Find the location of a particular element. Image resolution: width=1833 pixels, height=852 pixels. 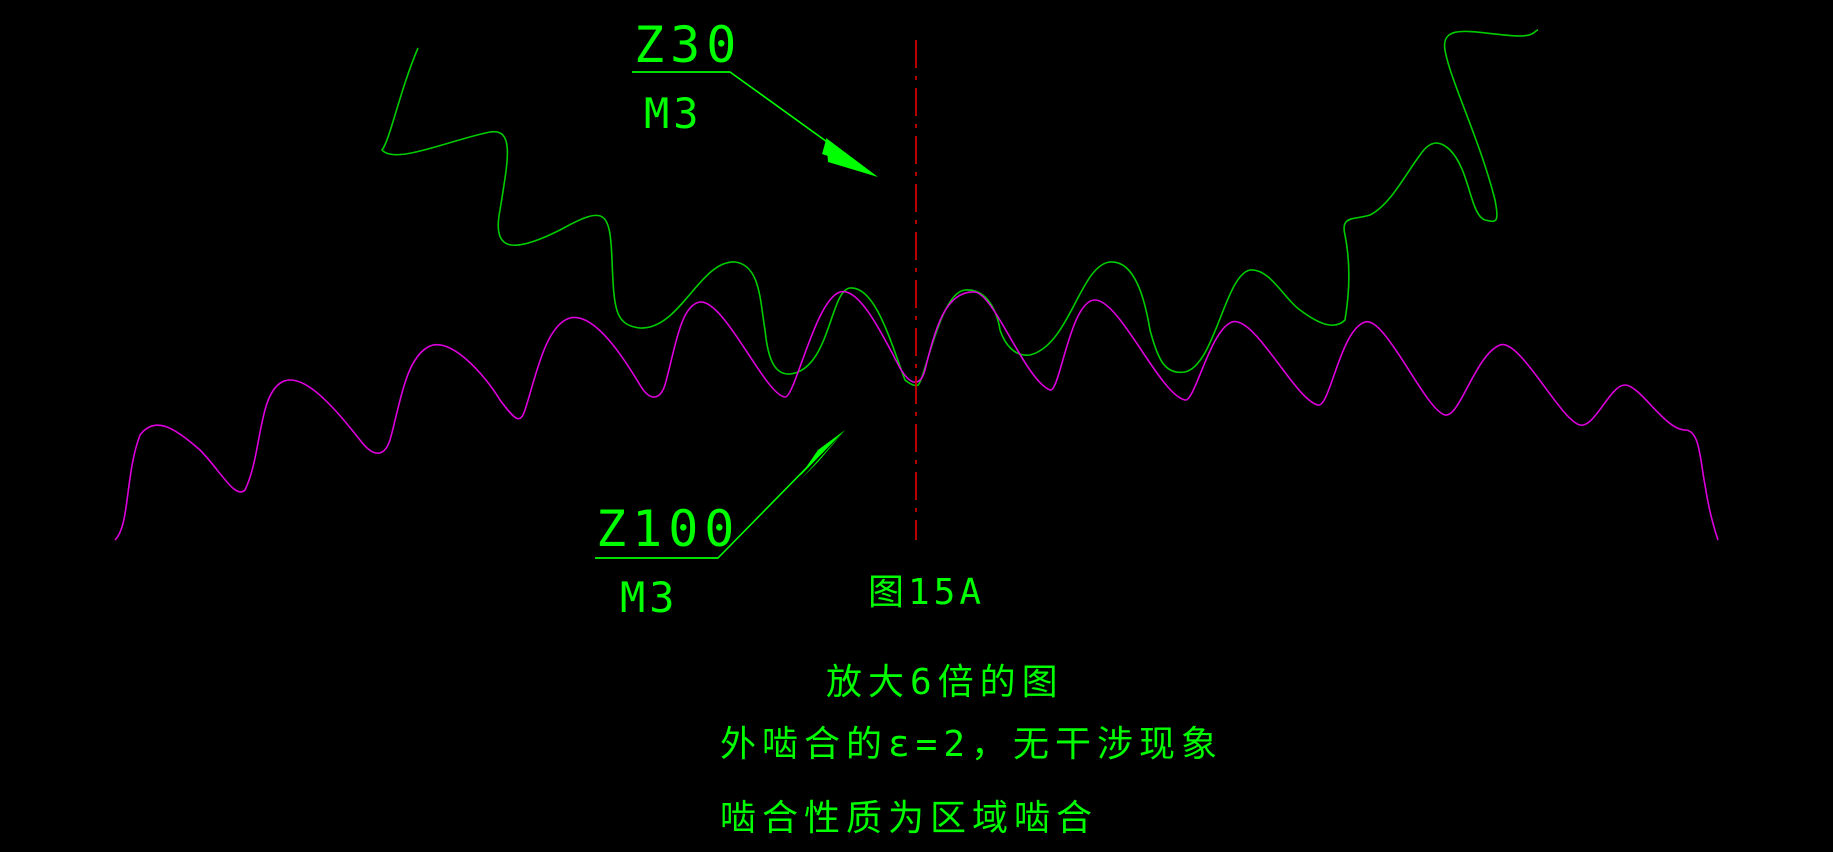

large-gear-leader-arrowhead-fill is located at coordinates (824, 453).